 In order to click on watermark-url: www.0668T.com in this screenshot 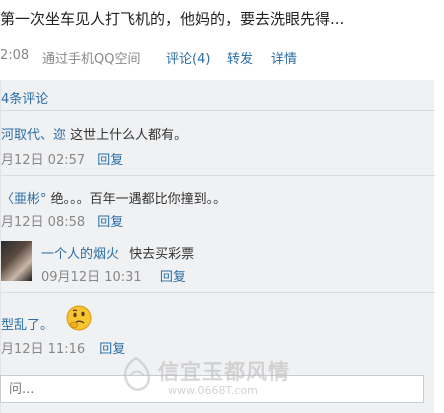, I will do `click(213, 390)`.